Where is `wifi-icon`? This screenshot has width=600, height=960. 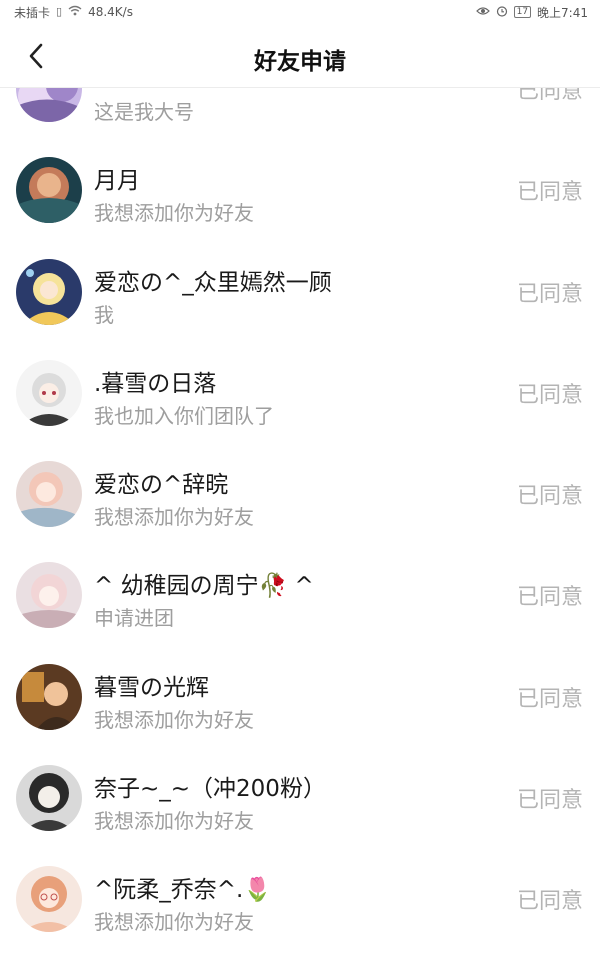
wifi-icon is located at coordinates (75, 12).